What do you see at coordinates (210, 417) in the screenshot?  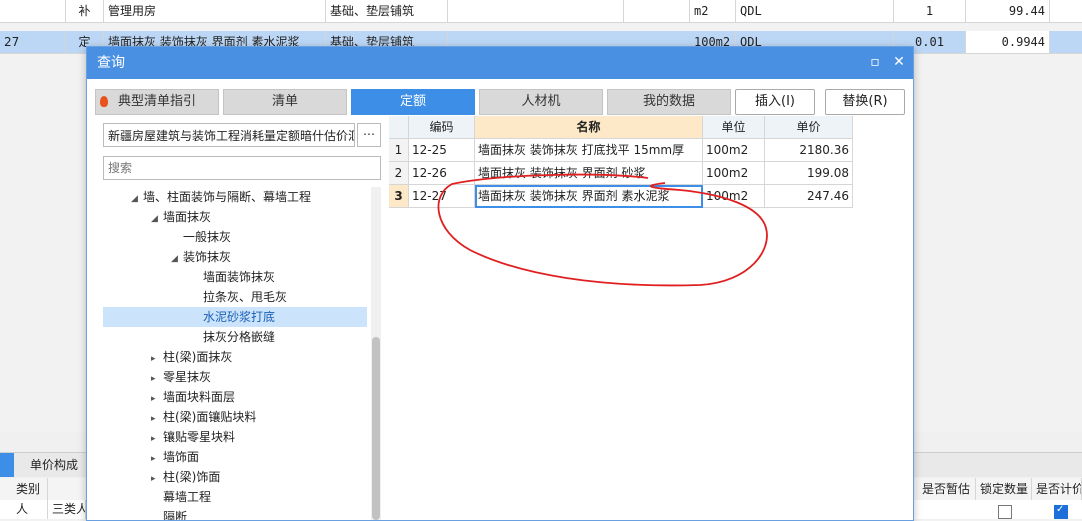 I see `tree-node-label: 柱(梁)面镶贴块料` at bounding box center [210, 417].